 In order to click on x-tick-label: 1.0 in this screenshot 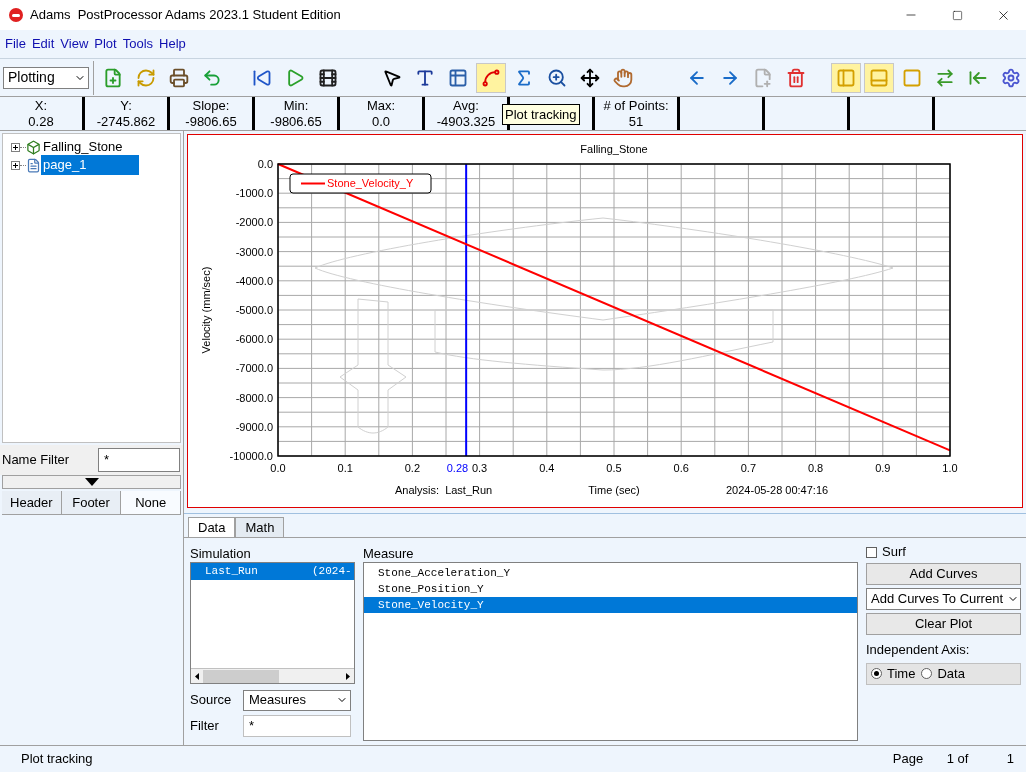, I will do `click(950, 468)`.